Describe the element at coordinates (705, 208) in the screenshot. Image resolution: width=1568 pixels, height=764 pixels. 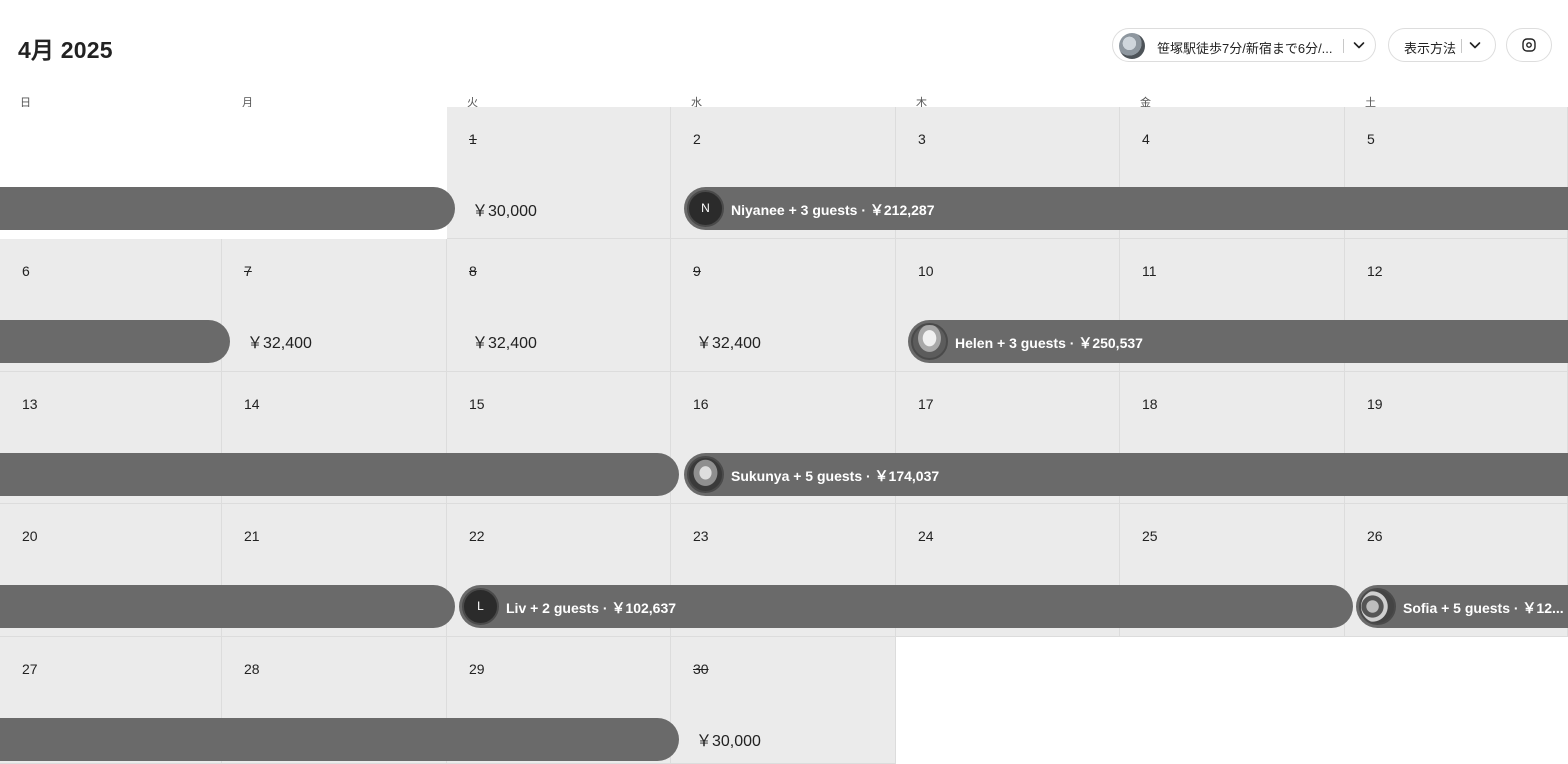
I see `guest-avatar: N` at that location.